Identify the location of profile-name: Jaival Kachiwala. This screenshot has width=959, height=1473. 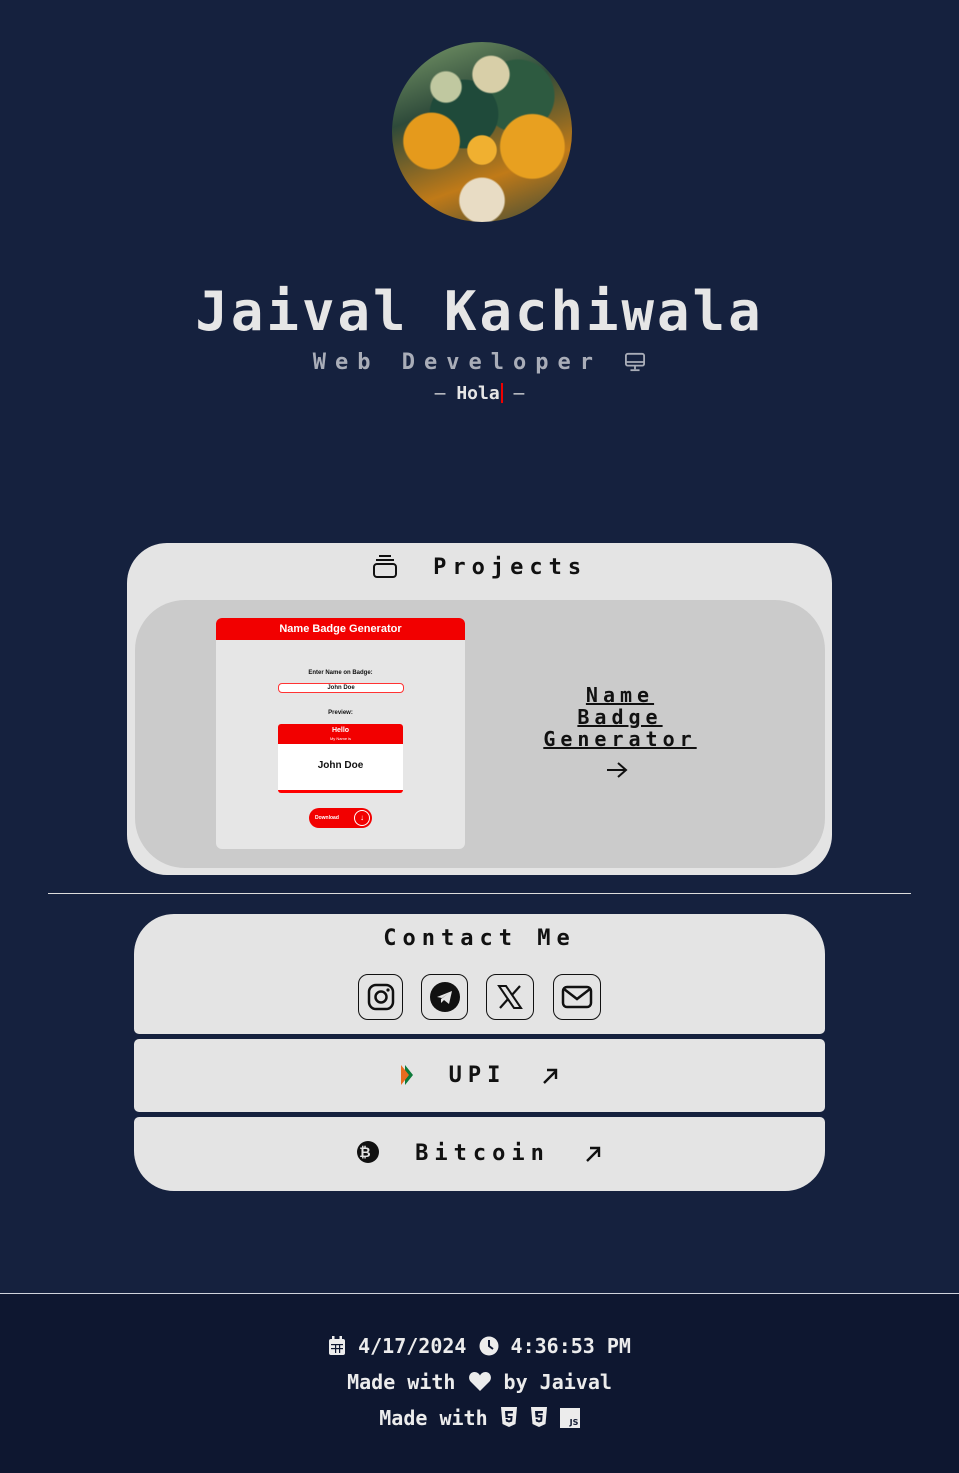
(479, 311).